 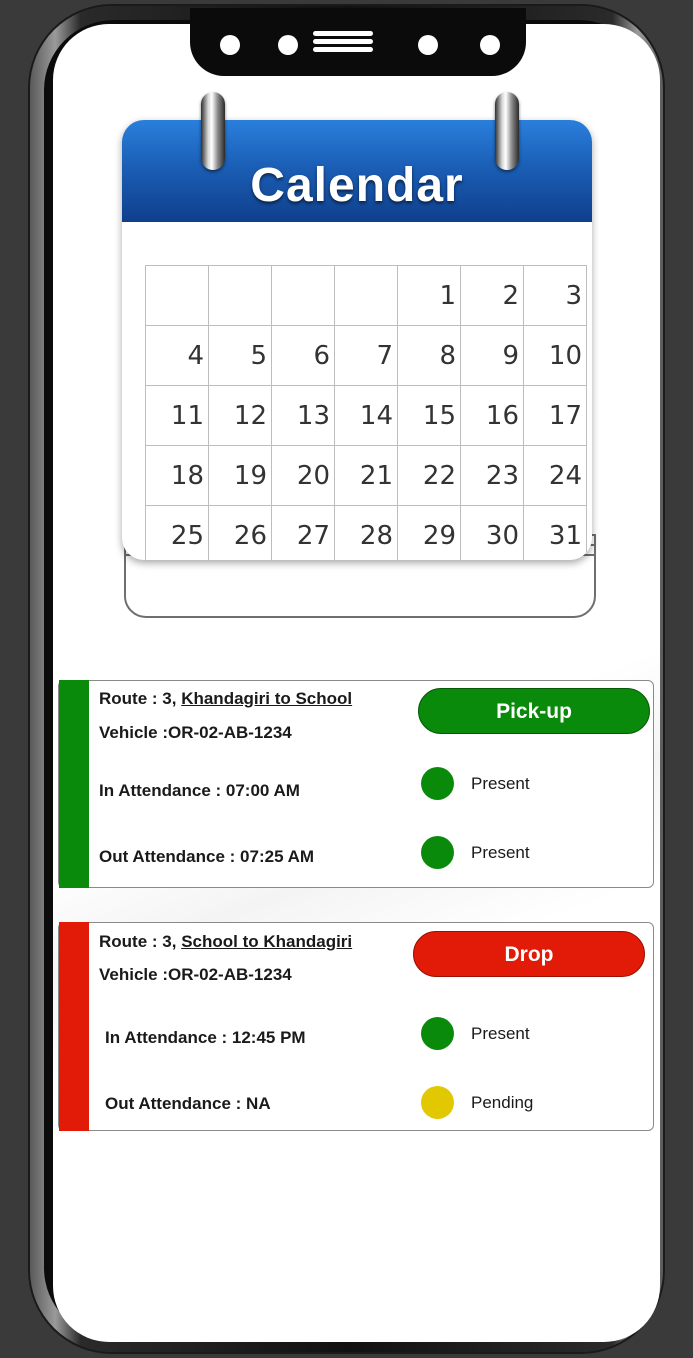 I want to click on calendar-day-cell: 23, so click(x=492, y=475).